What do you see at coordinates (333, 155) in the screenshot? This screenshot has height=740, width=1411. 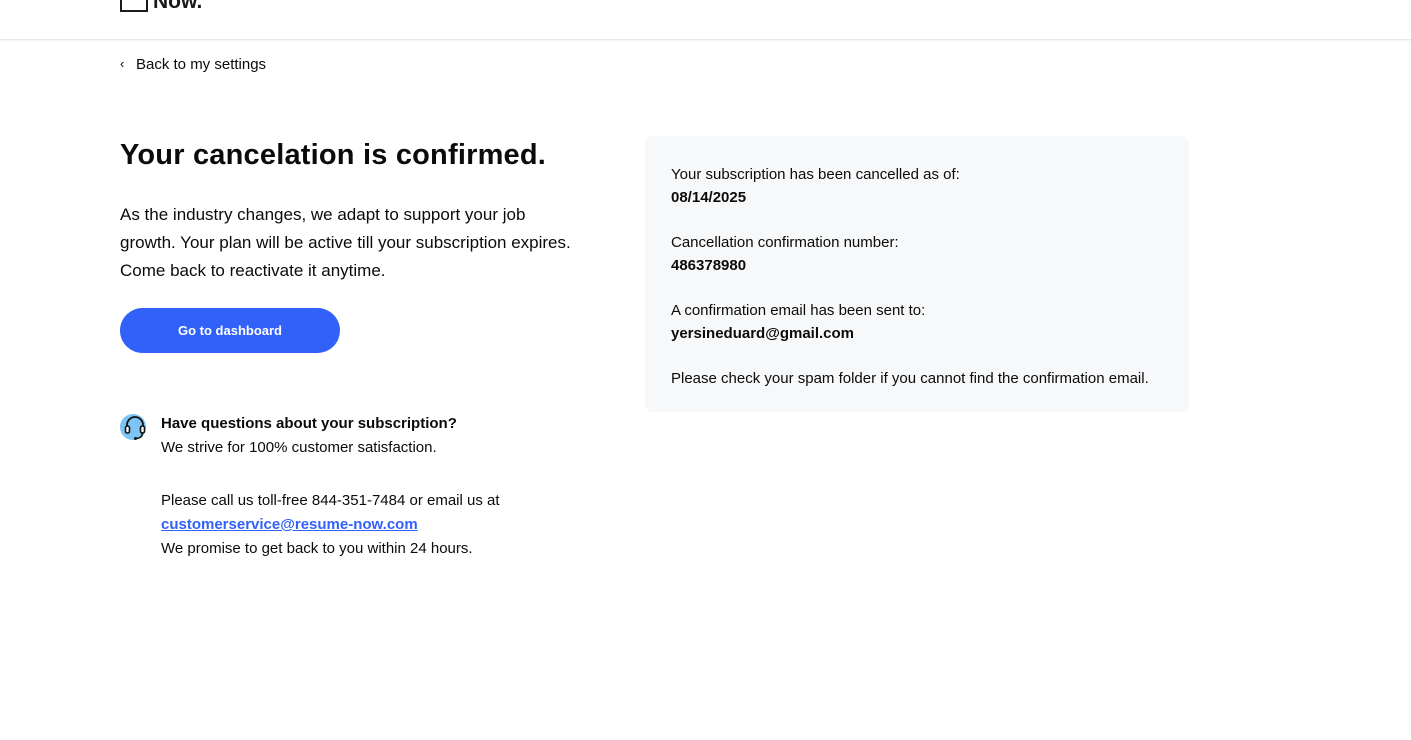 I see `page-title: Your cancelation is confirmed.` at bounding box center [333, 155].